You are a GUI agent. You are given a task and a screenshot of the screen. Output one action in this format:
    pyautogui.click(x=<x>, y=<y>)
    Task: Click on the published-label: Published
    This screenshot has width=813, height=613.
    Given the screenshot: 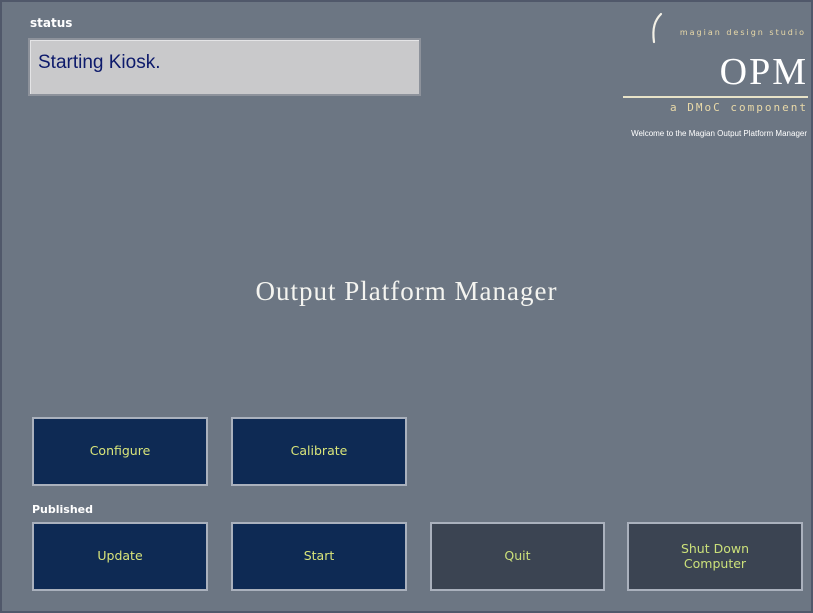 What is the action you would take?
    pyautogui.click(x=63, y=509)
    